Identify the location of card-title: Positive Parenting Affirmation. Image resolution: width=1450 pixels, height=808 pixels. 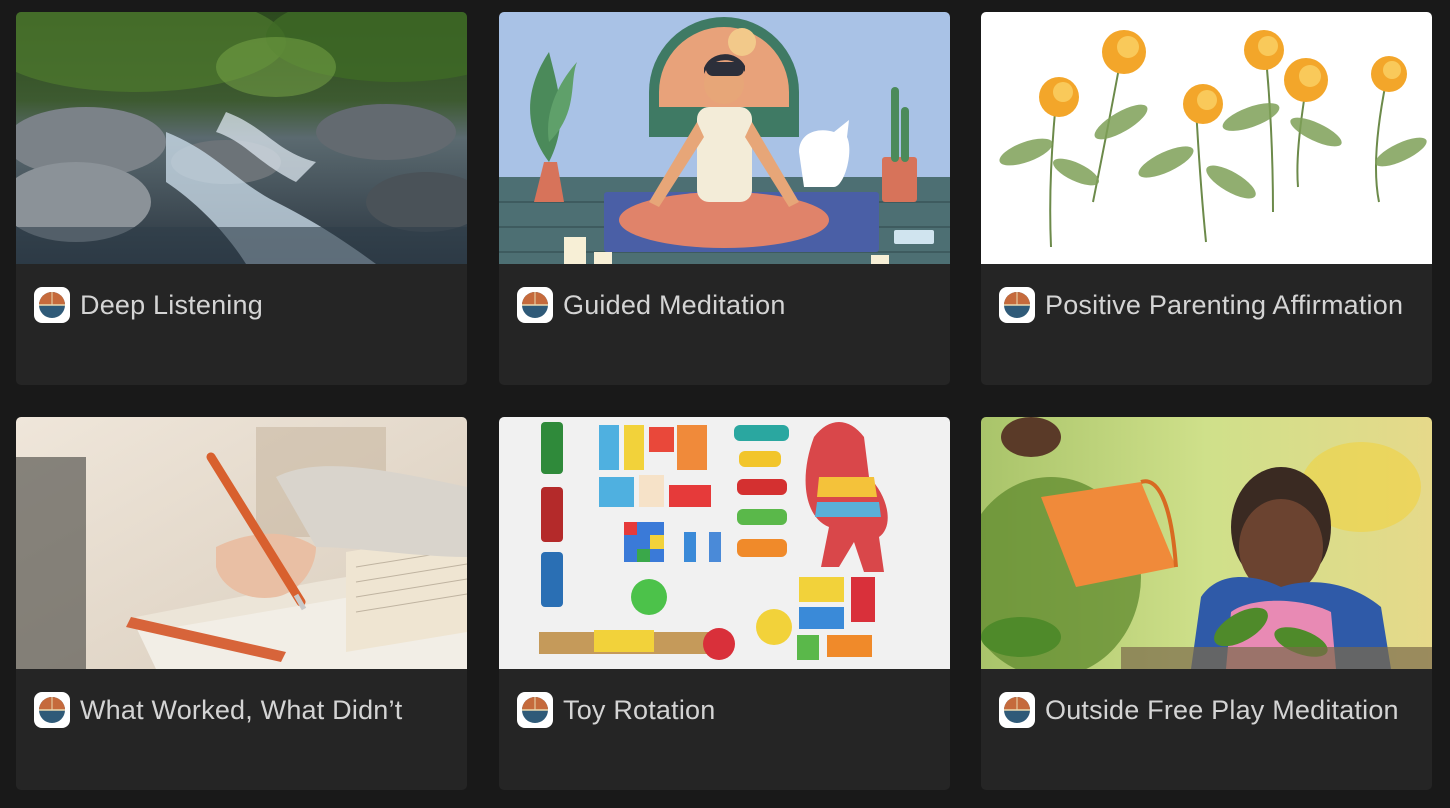
(1224, 305).